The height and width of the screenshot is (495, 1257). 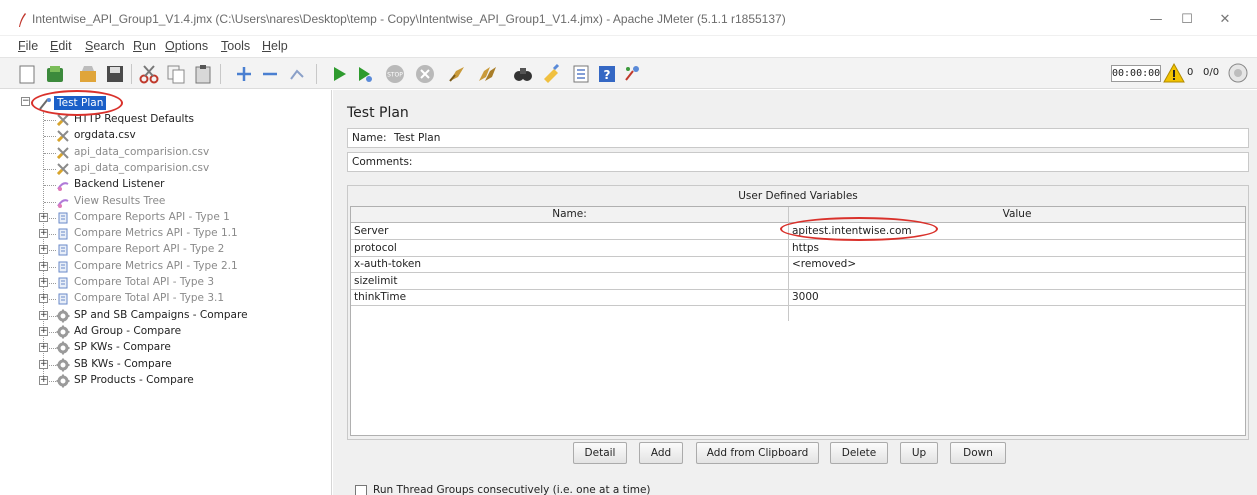 What do you see at coordinates (186, 46) in the screenshot?
I see `menu-options: Options` at bounding box center [186, 46].